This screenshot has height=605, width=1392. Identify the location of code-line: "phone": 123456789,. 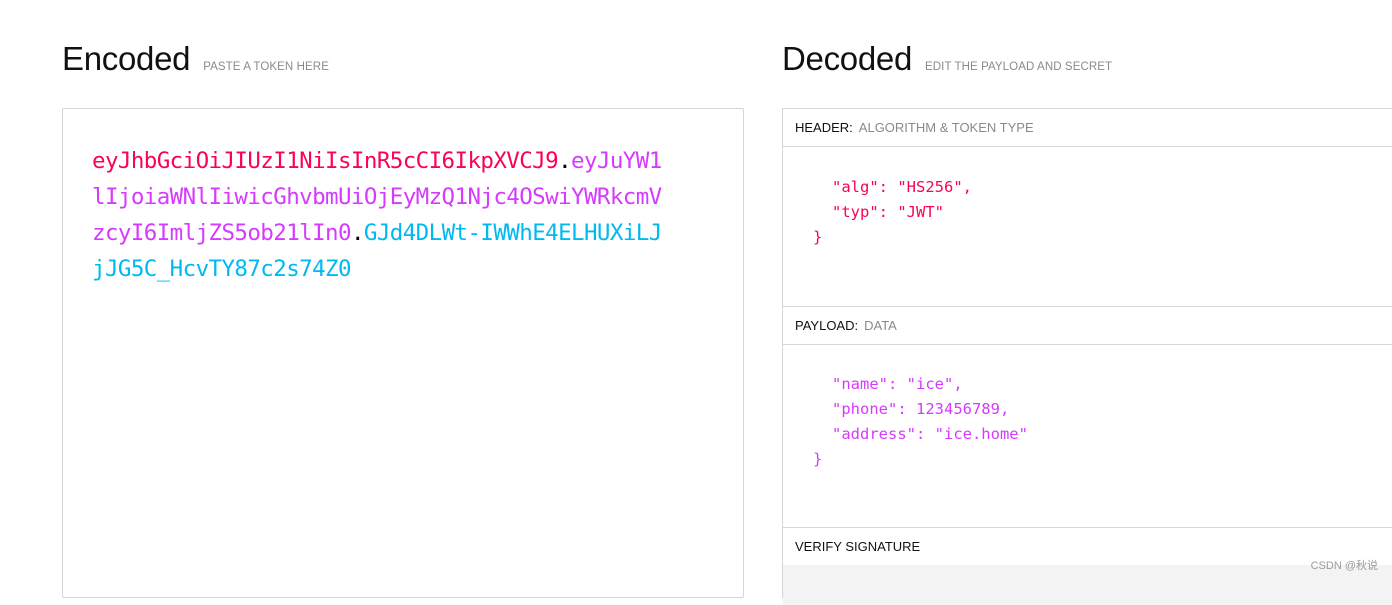
(921, 409).